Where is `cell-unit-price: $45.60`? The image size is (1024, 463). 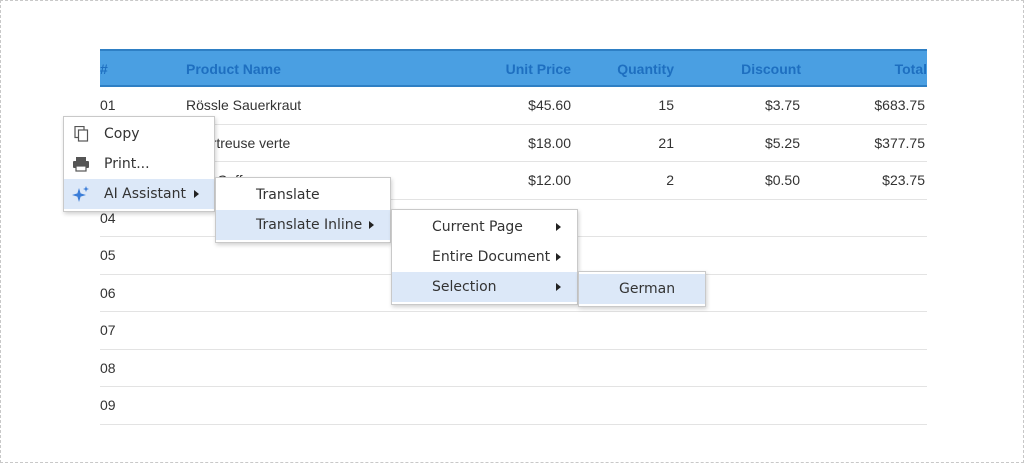
cell-unit-price: $45.60 is located at coordinates (549, 105).